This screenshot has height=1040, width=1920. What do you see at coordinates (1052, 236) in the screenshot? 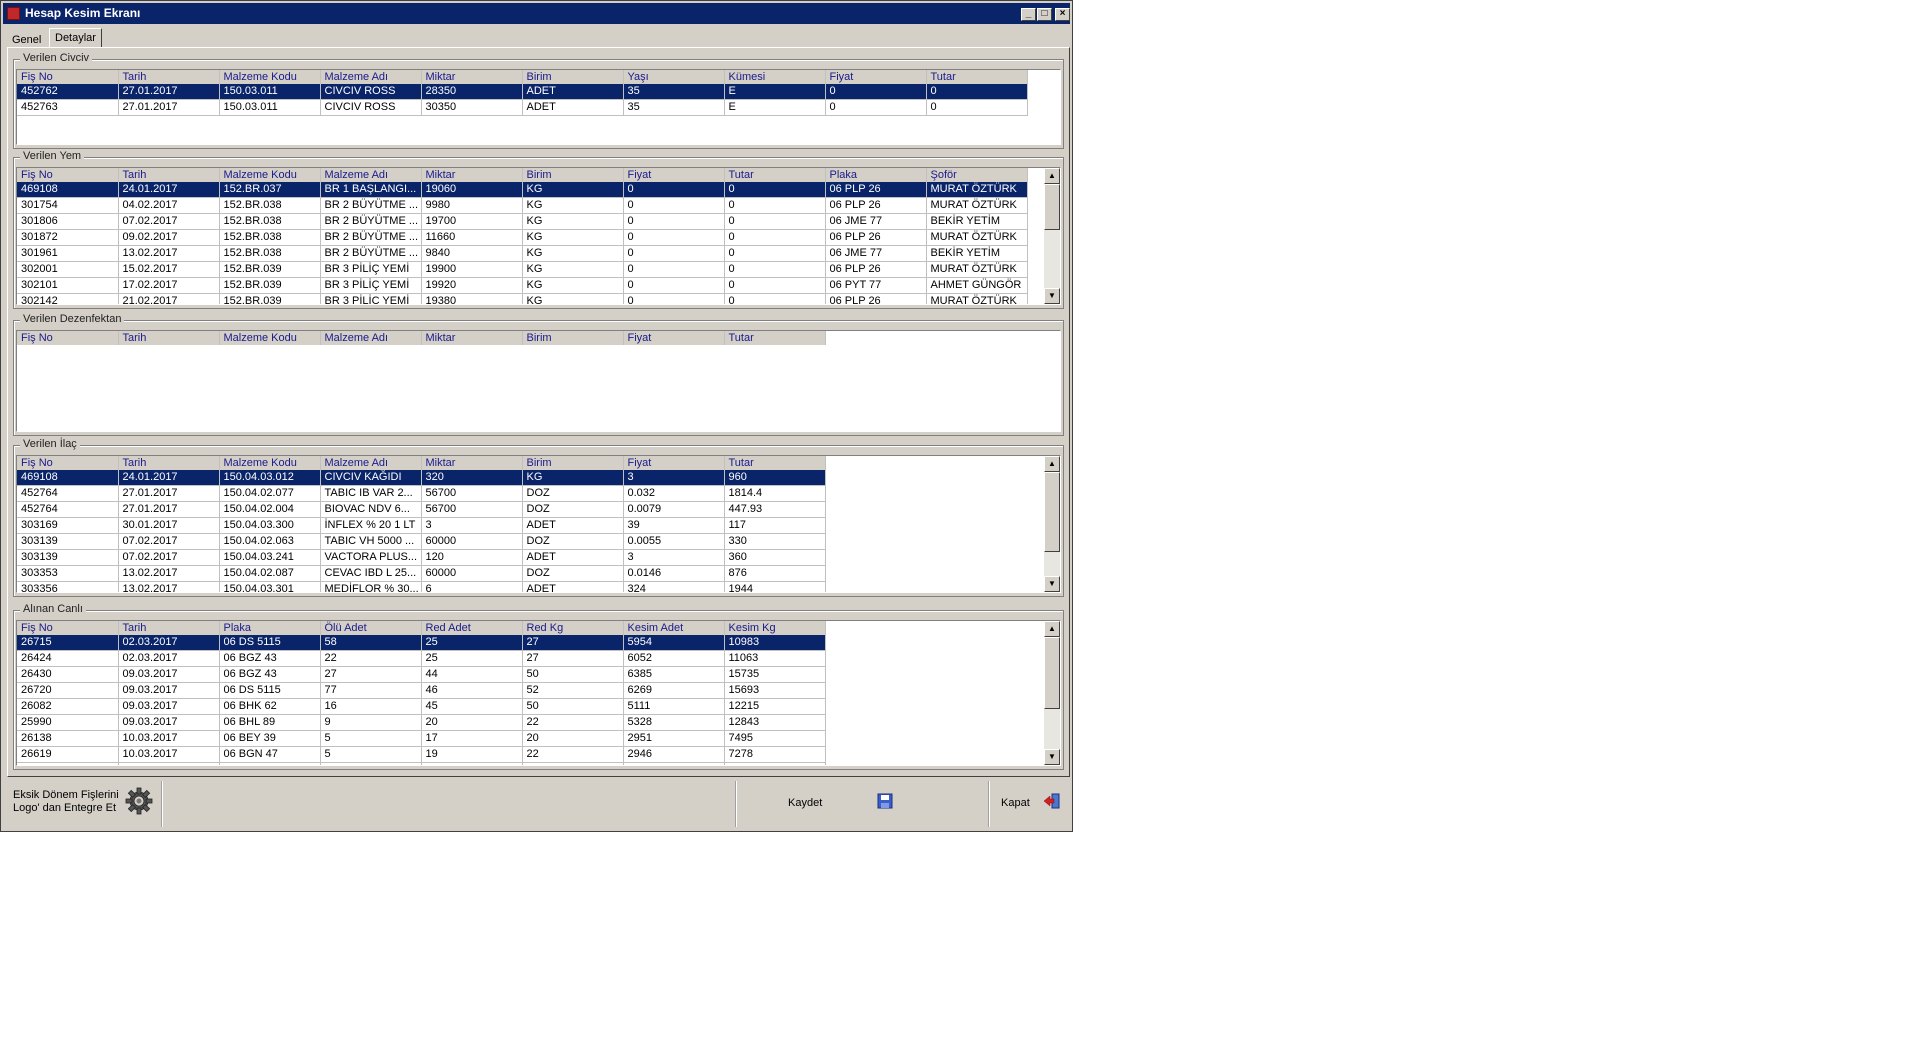
I see `yem-scrollbar: ▲ ▼` at bounding box center [1052, 236].